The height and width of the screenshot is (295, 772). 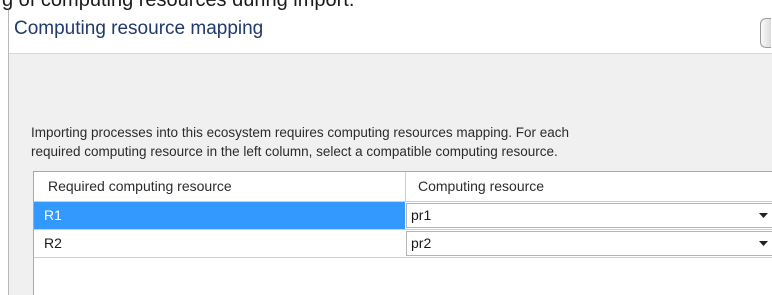 I want to click on required-resource-cell: R1, so click(x=219, y=215).